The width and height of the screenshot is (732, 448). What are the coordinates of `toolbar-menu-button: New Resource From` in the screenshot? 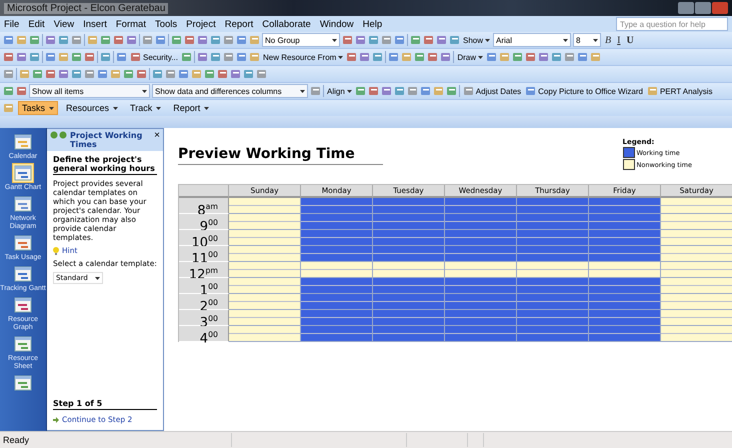 It's located at (303, 57).